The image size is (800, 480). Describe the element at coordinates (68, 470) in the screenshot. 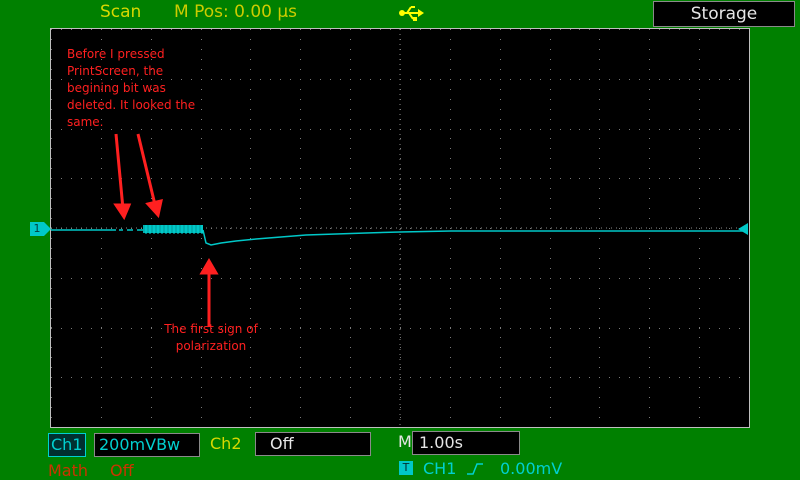

I see `math-label: Math` at that location.